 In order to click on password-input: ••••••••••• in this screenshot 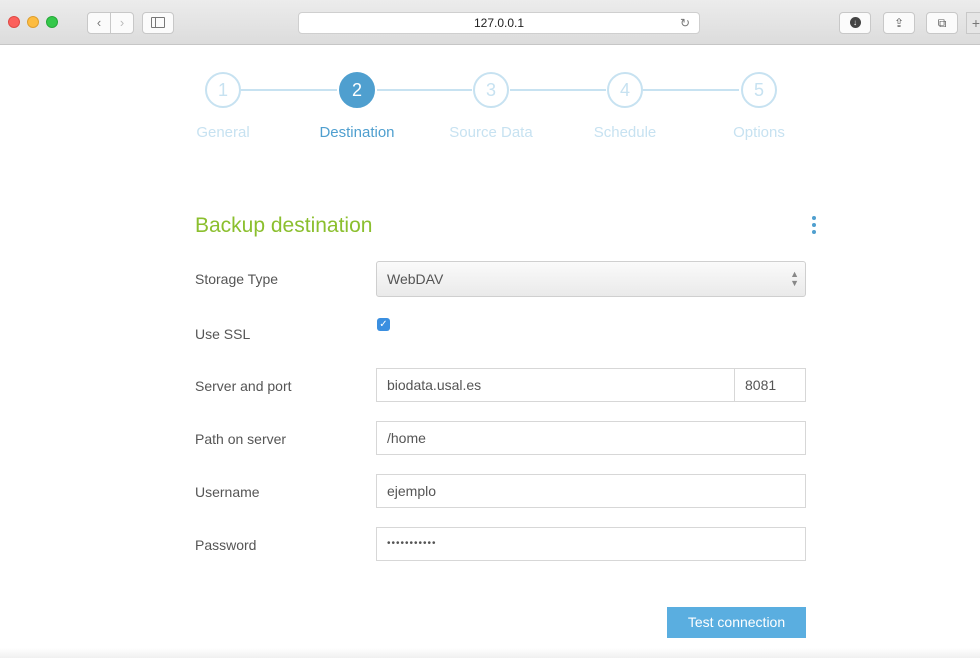, I will do `click(591, 544)`.